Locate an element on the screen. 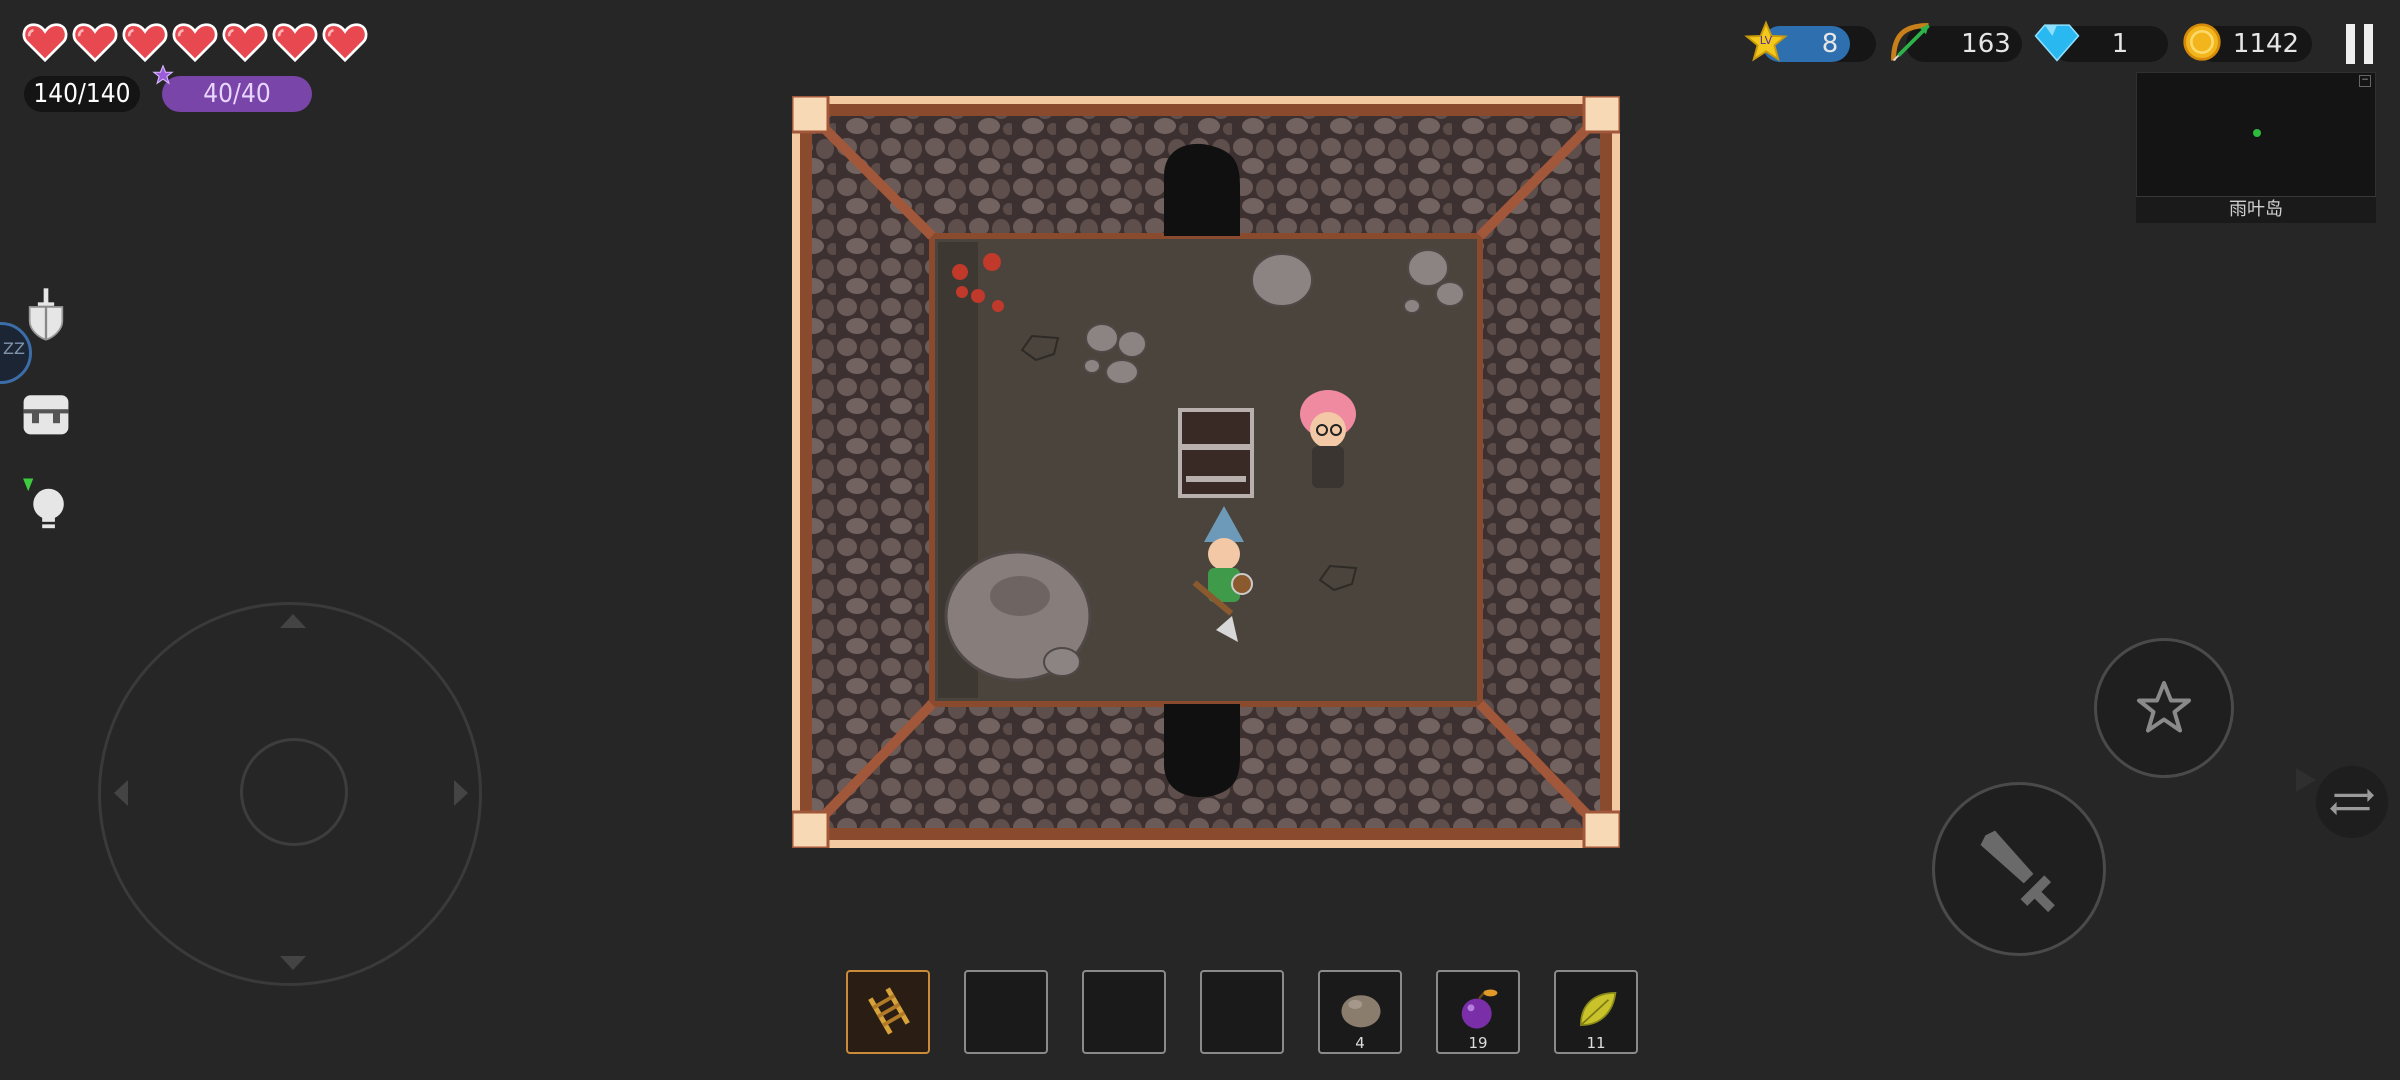  pause-button is located at coordinates (2360, 44).